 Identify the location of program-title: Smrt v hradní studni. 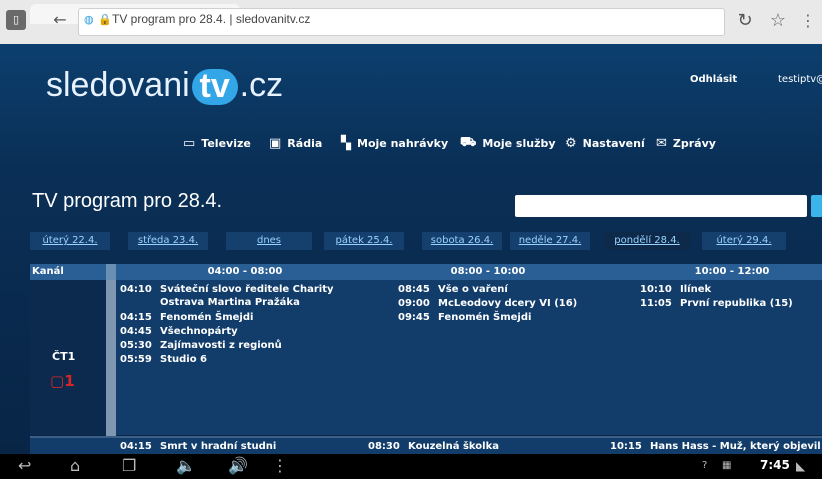
(218, 446).